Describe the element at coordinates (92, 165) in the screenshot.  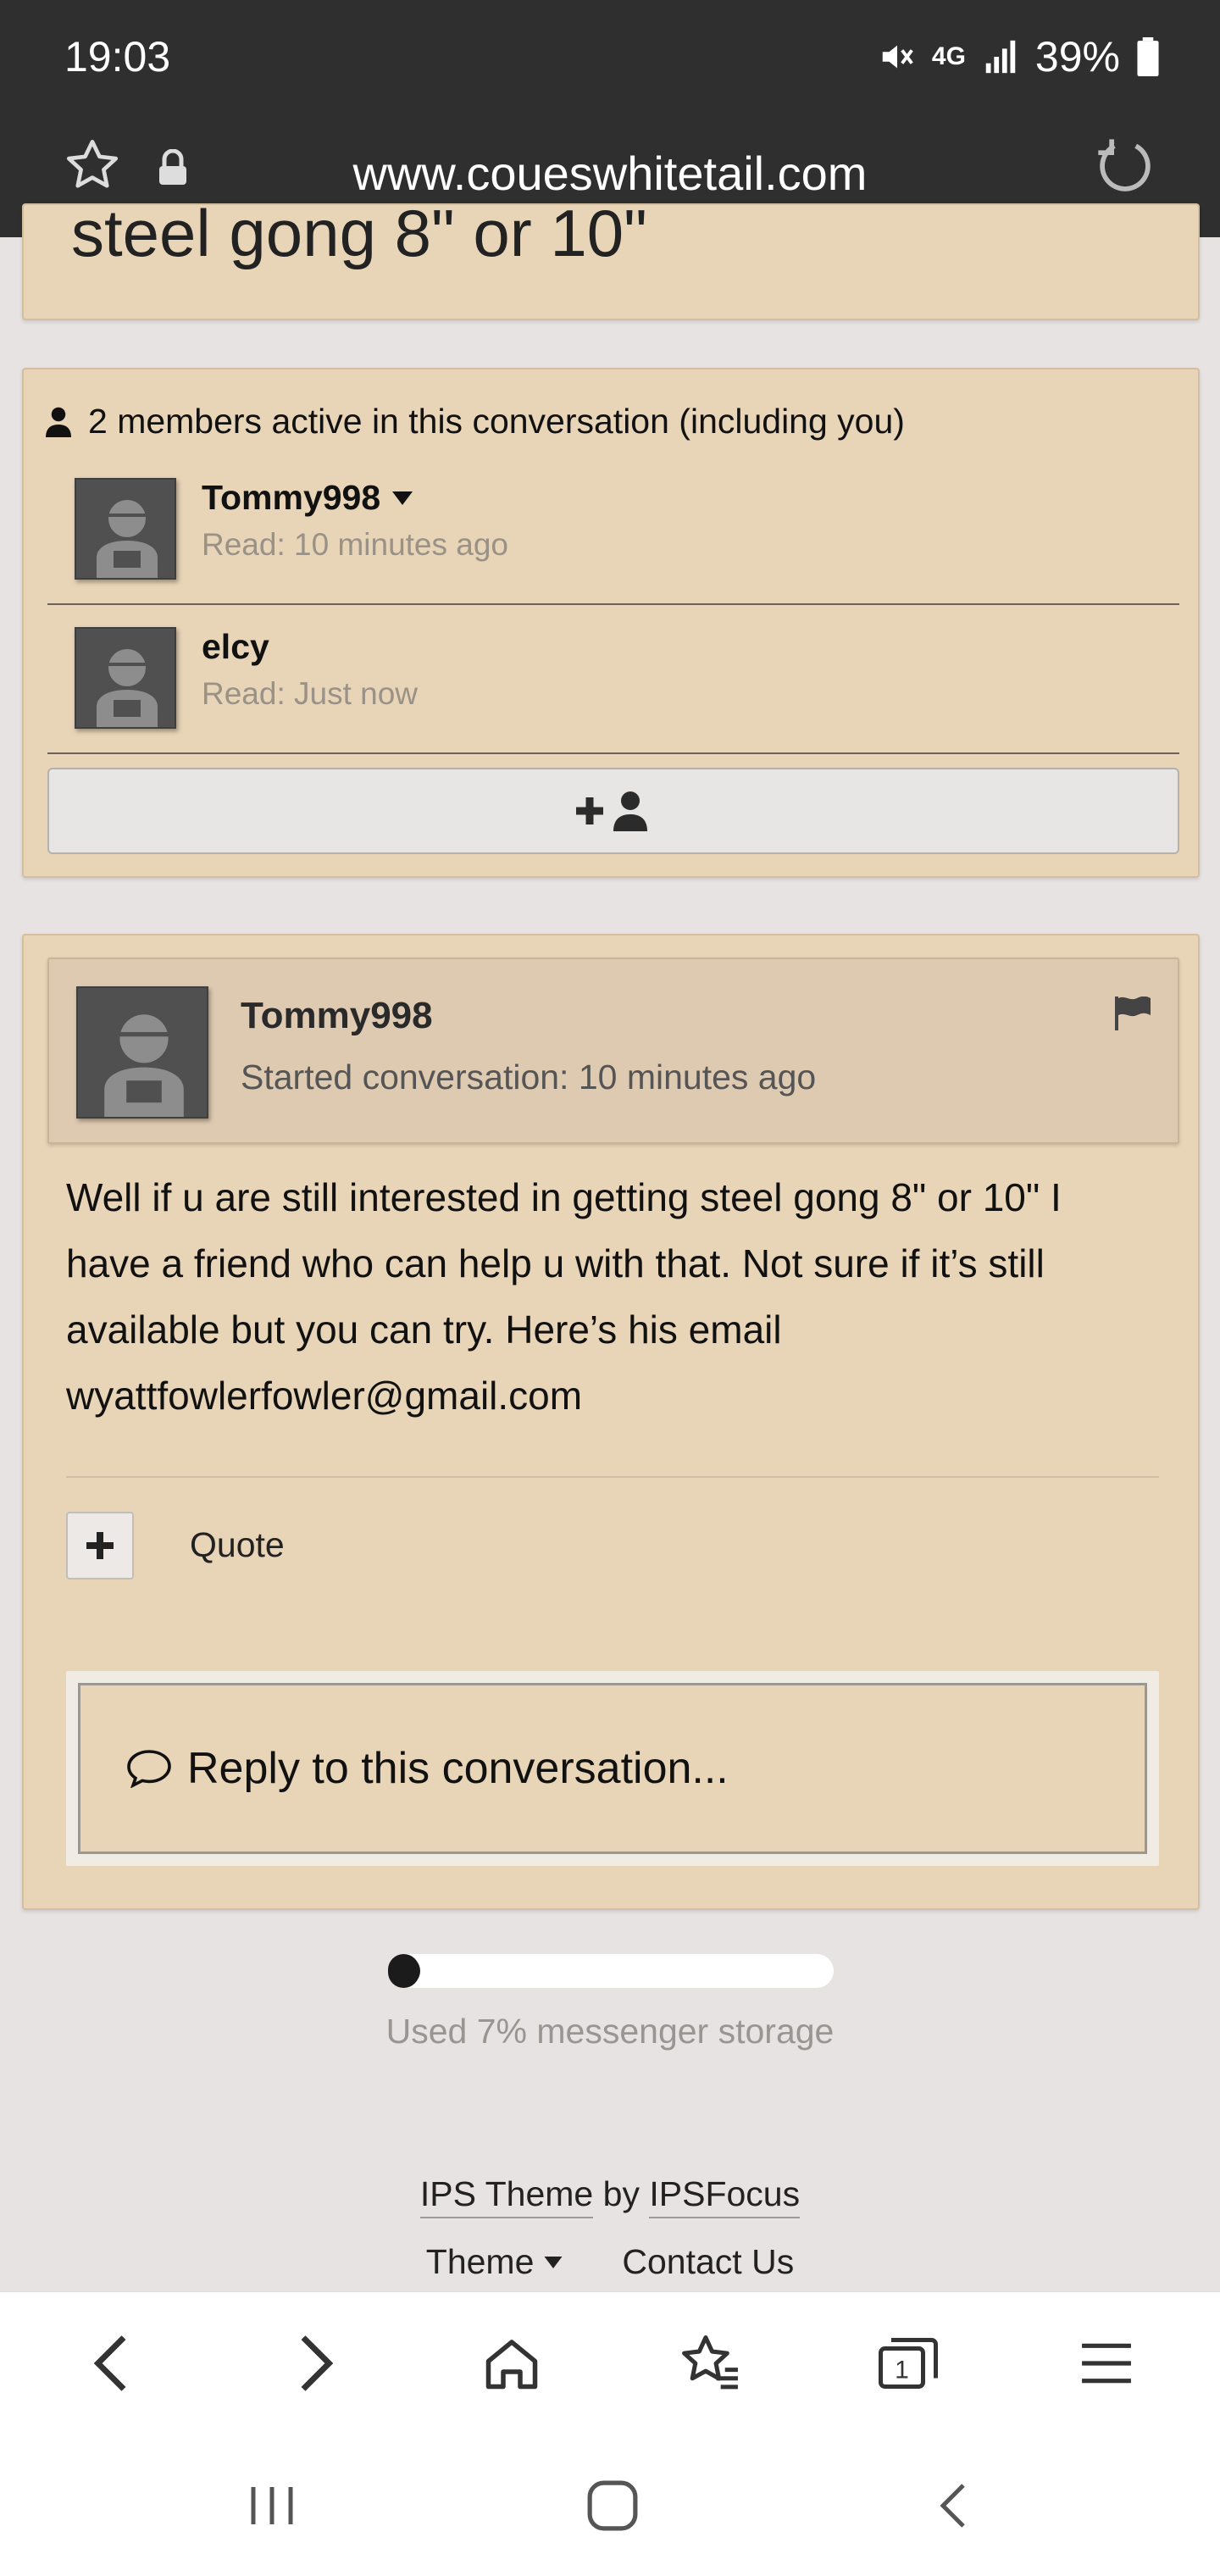
I see `bookmark-star-icon` at that location.